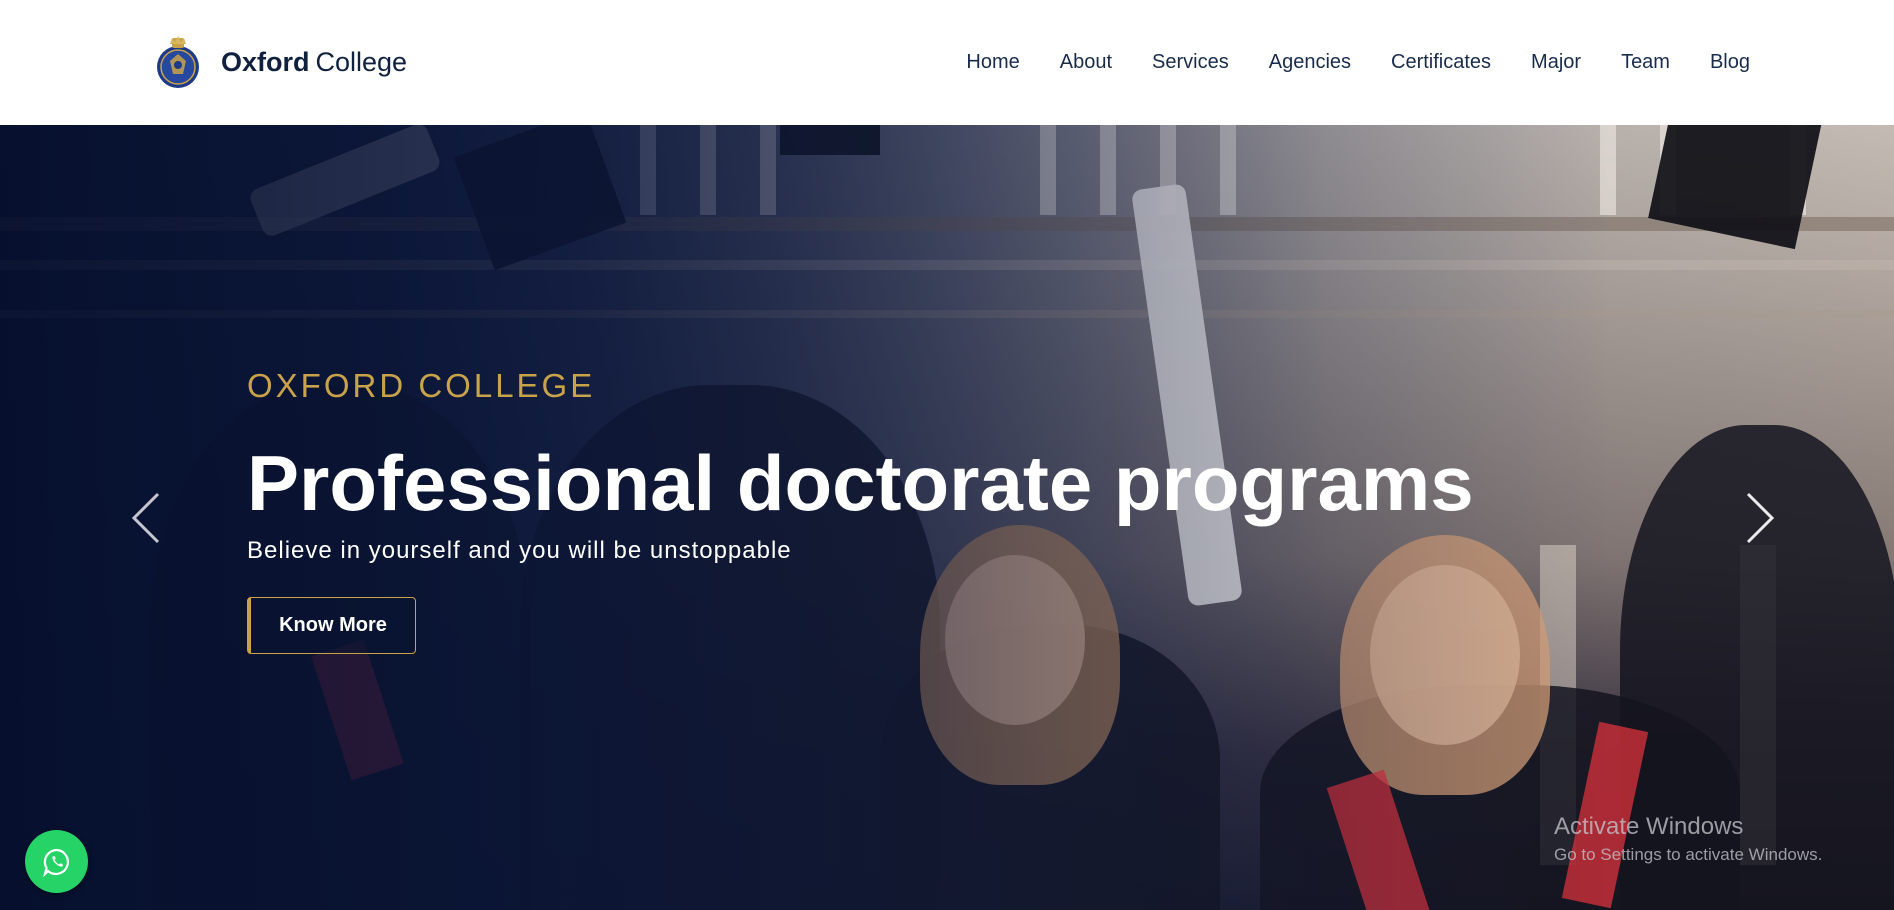 This screenshot has height=910, width=1894. What do you see at coordinates (421, 385) in the screenshot?
I see `hero-eyebrow: OXFORD COLLEGE` at bounding box center [421, 385].